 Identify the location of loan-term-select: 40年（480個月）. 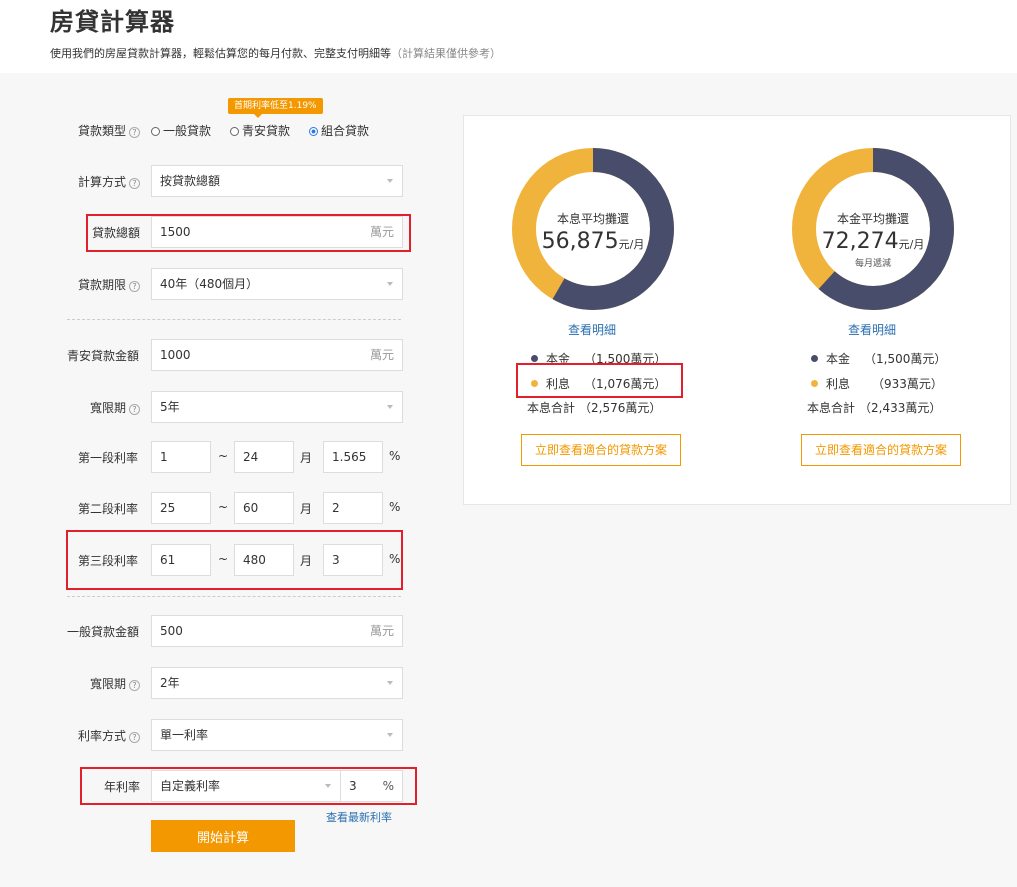
(277, 284).